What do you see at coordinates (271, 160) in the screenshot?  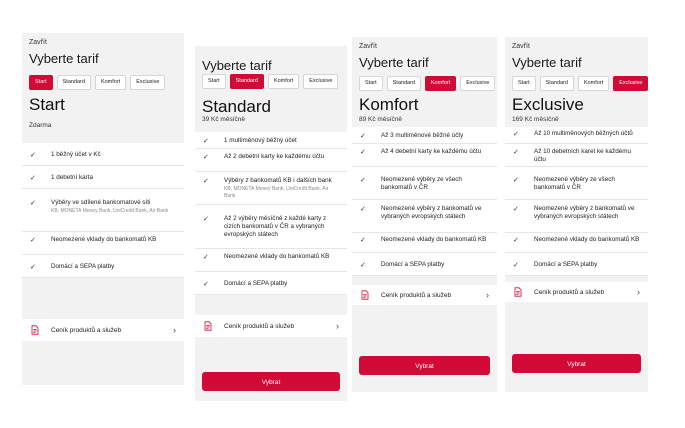 I see `feature-row: ✓ Až 2 debetní karty ke každému účtu` at bounding box center [271, 160].